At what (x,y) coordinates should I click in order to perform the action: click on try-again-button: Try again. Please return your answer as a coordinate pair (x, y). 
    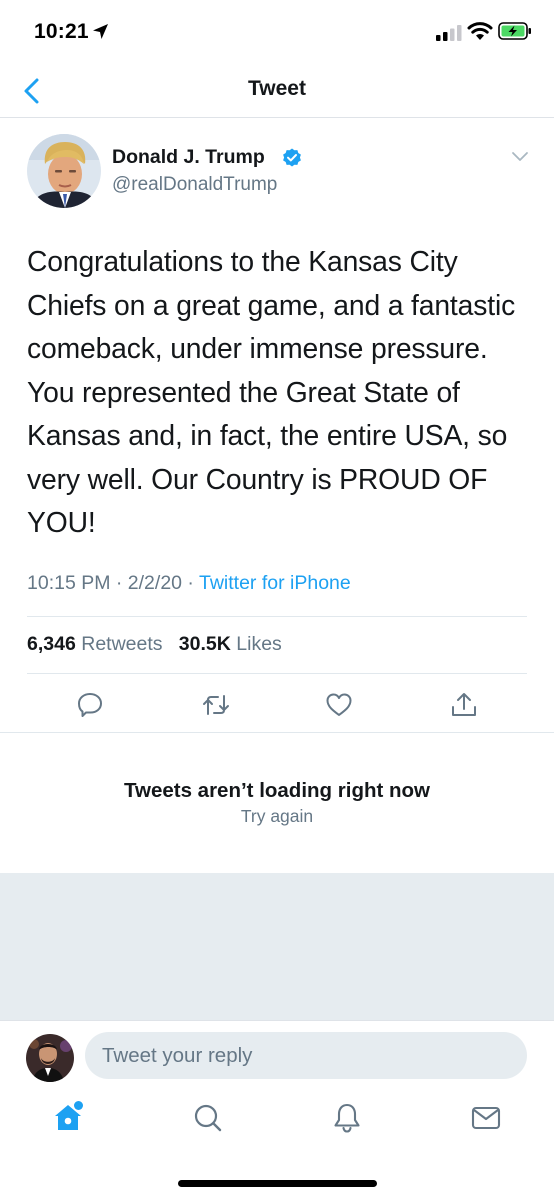
    Looking at the image, I should click on (277, 816).